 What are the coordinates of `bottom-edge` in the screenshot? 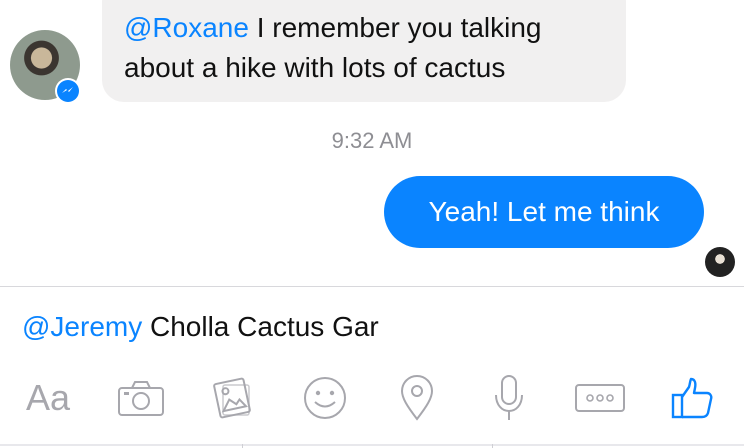 It's located at (372, 445).